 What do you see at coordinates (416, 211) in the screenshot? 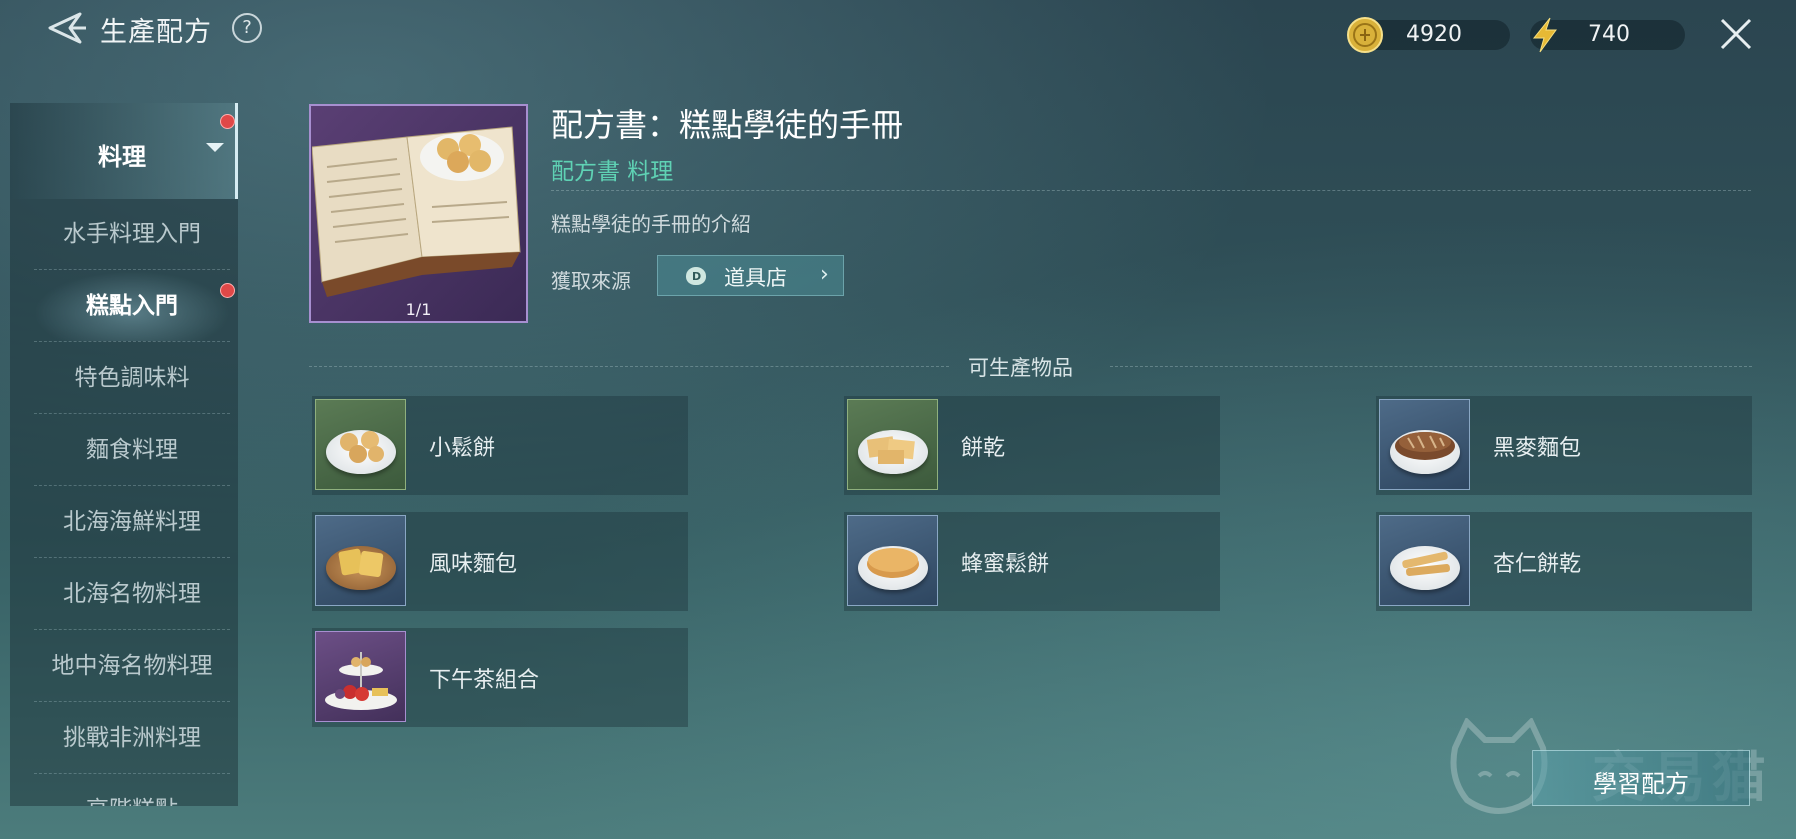
I see `recipe-book-image` at bounding box center [416, 211].